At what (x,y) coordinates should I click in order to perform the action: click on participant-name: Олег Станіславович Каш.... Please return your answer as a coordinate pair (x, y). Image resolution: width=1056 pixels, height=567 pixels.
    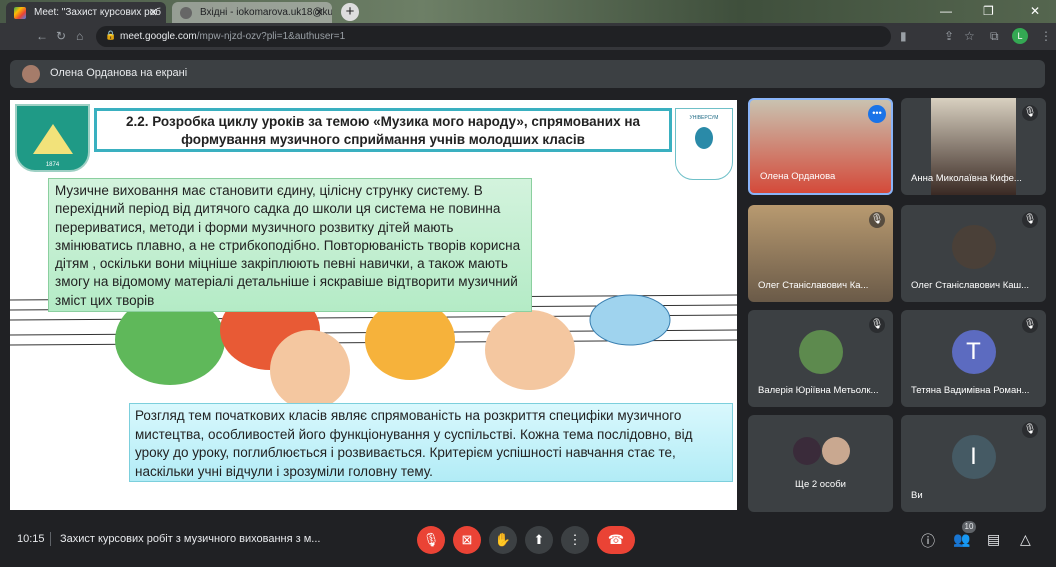
    Looking at the image, I should click on (970, 285).